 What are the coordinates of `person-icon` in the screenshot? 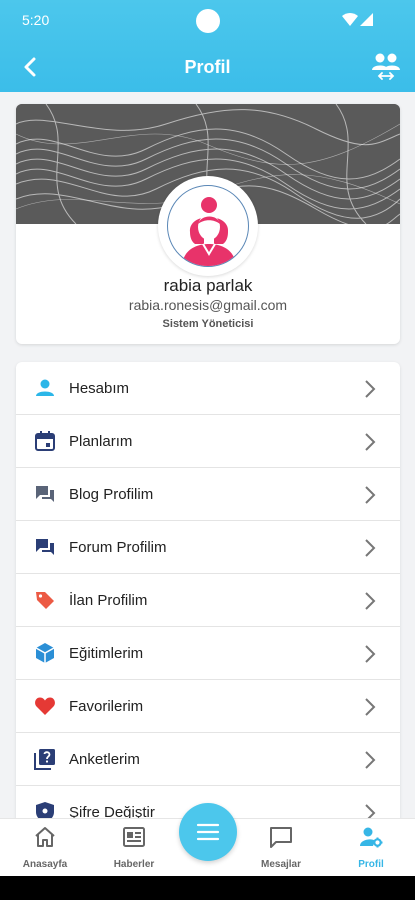 It's located at (45, 387).